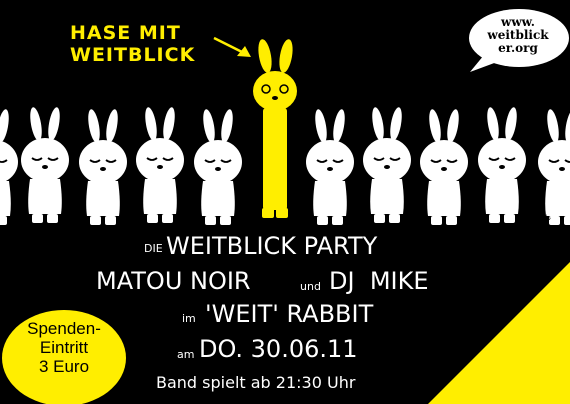  What do you see at coordinates (173, 281) in the screenshot?
I see `event-main-act: MATOU NOIR` at bounding box center [173, 281].